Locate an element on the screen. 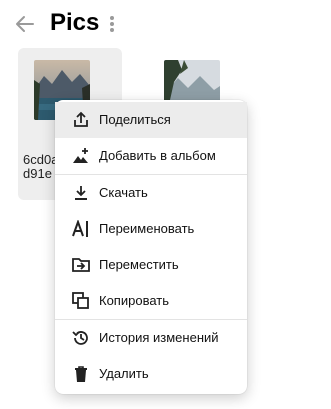 This screenshot has height=409, width=331. rename-icon is located at coordinates (80, 228).